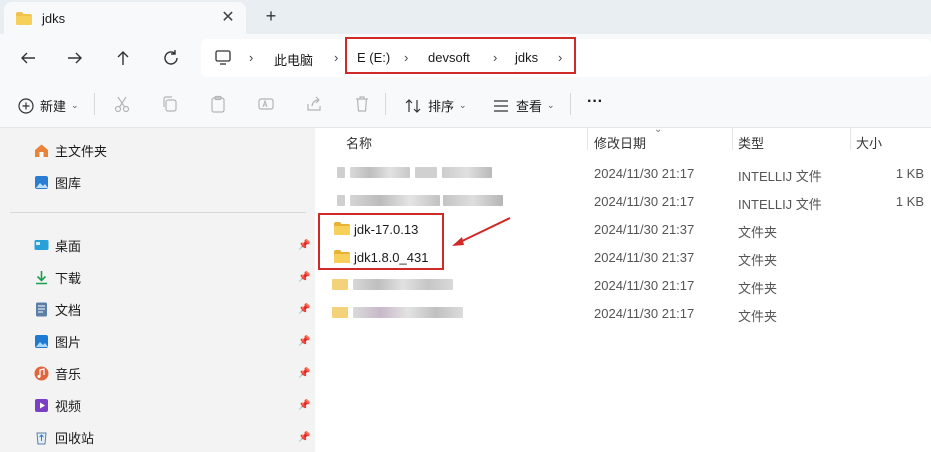  I want to click on sidebar-item-music: 音乐, so click(57, 373).